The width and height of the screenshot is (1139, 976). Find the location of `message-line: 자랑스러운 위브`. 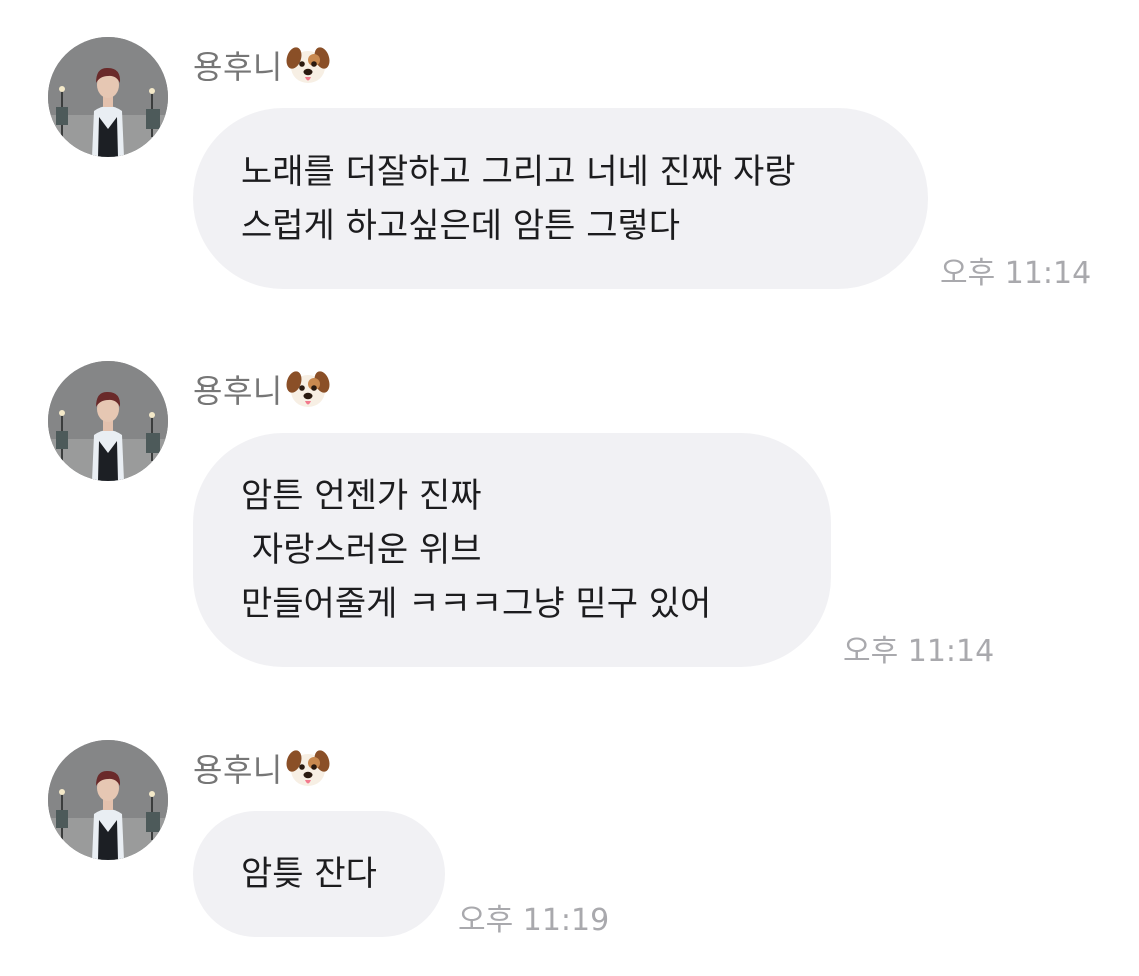

message-line: 자랑스러운 위브 is located at coordinates (361, 550).